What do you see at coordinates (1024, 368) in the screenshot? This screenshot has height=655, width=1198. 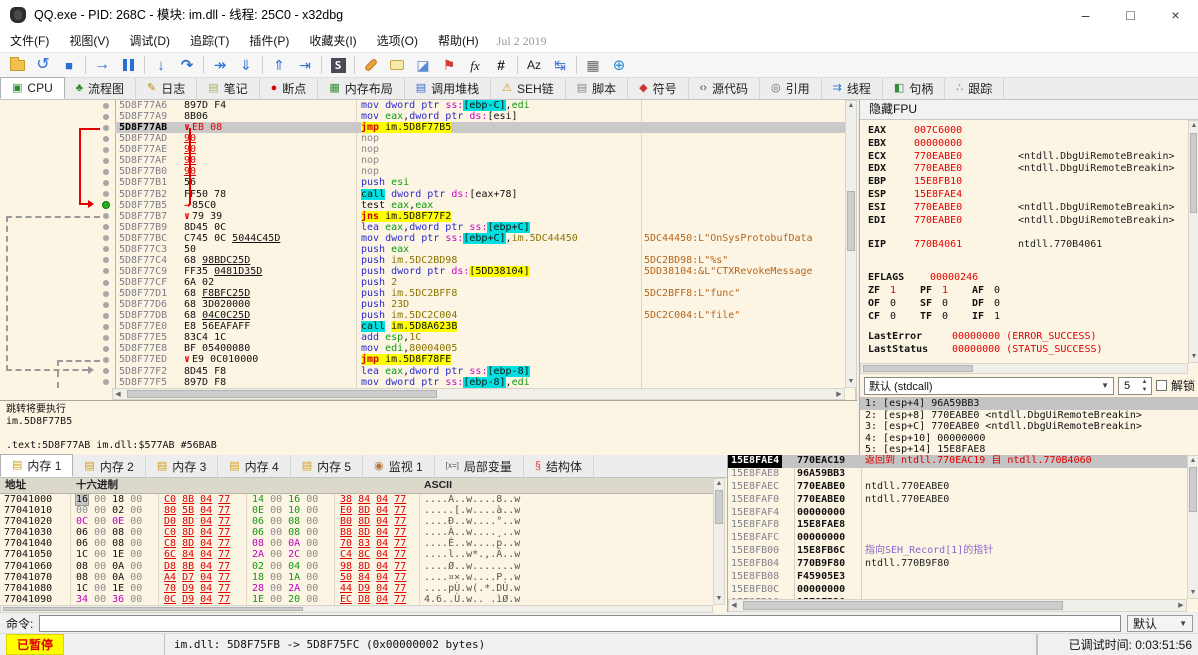 I see `registers-hscrollbar` at bounding box center [1024, 368].